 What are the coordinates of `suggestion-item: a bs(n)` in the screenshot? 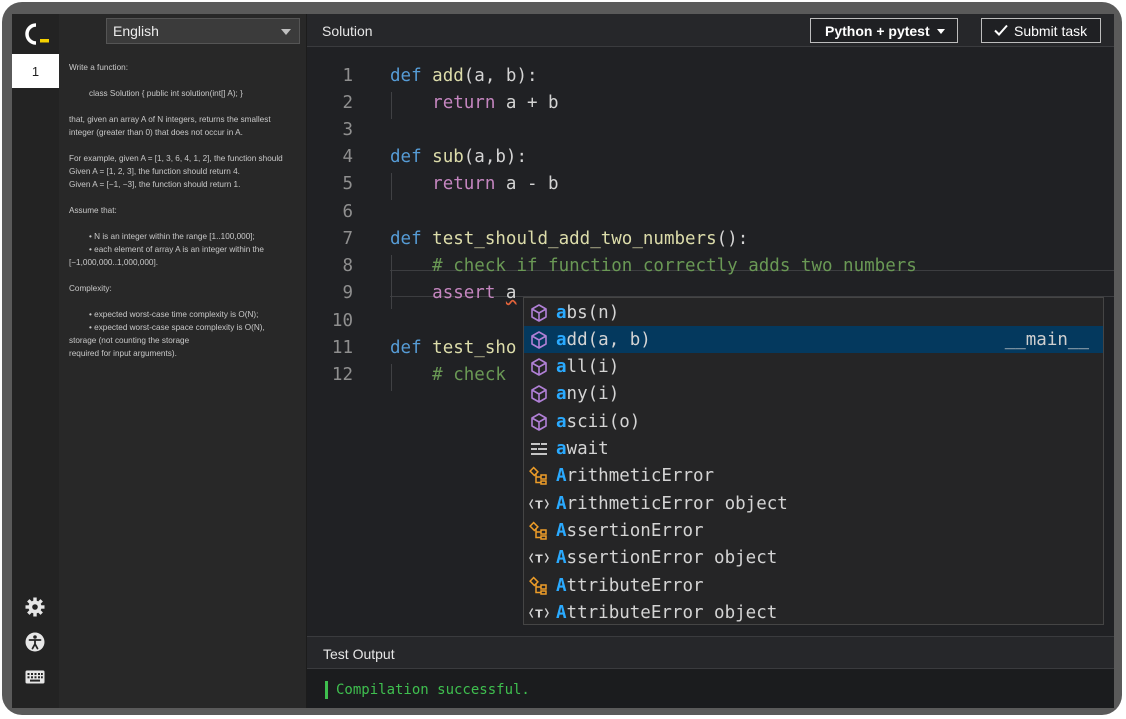 It's located at (813, 312).